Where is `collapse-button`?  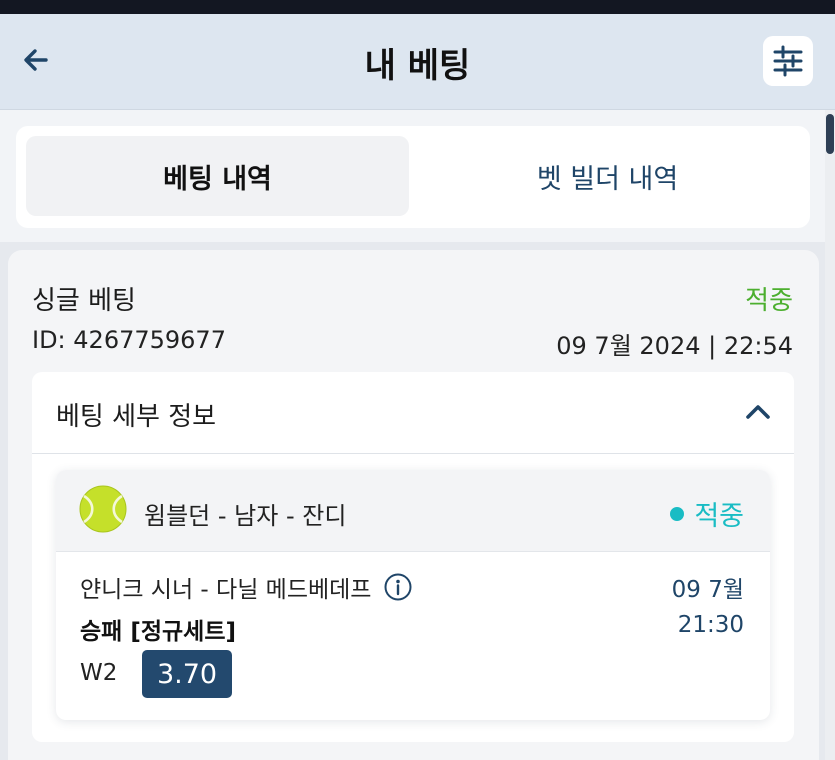 collapse-button is located at coordinates (758, 412).